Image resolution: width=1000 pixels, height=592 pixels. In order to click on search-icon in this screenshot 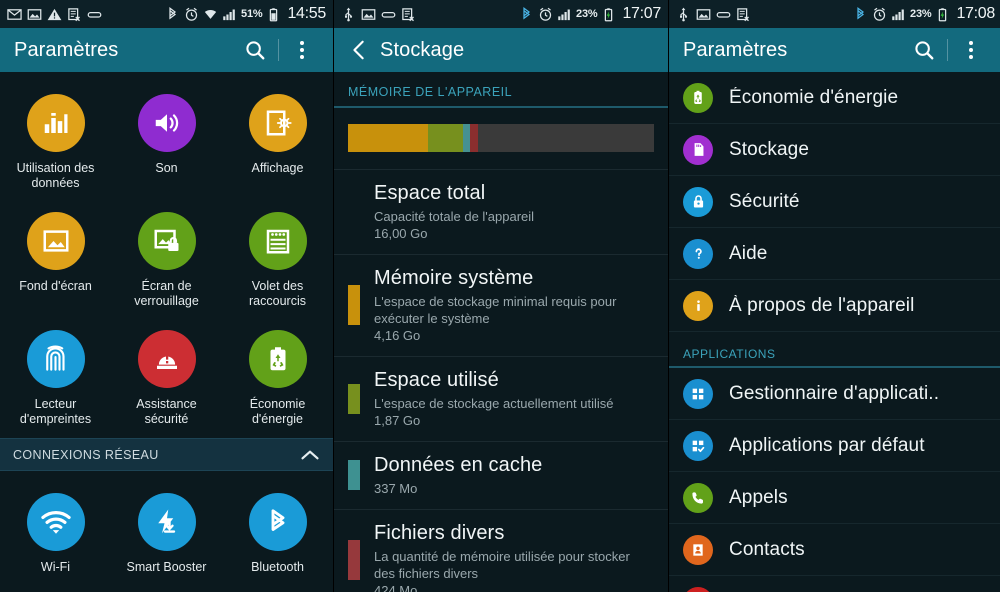, I will do `click(255, 50)`.